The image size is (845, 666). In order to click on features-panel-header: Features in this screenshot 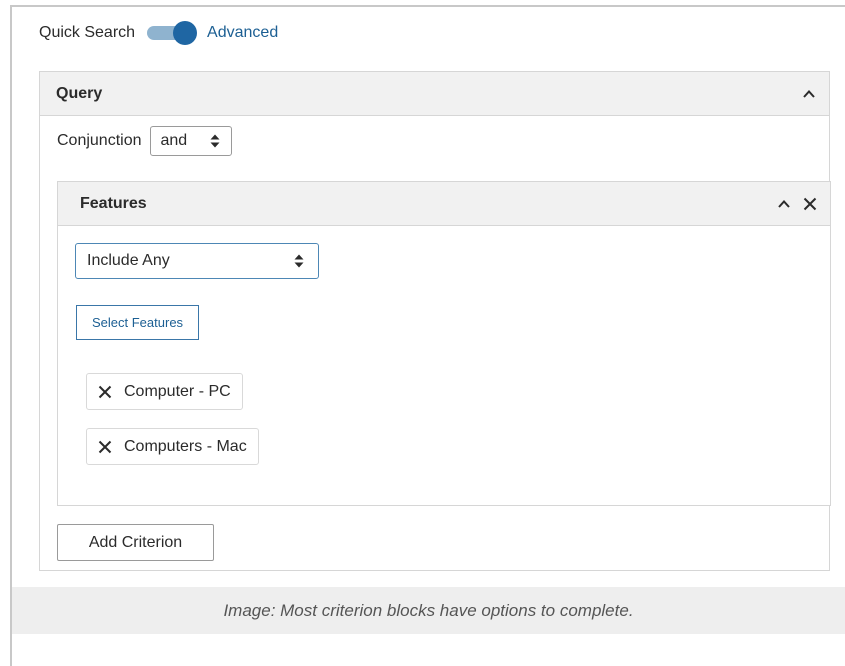, I will do `click(444, 204)`.